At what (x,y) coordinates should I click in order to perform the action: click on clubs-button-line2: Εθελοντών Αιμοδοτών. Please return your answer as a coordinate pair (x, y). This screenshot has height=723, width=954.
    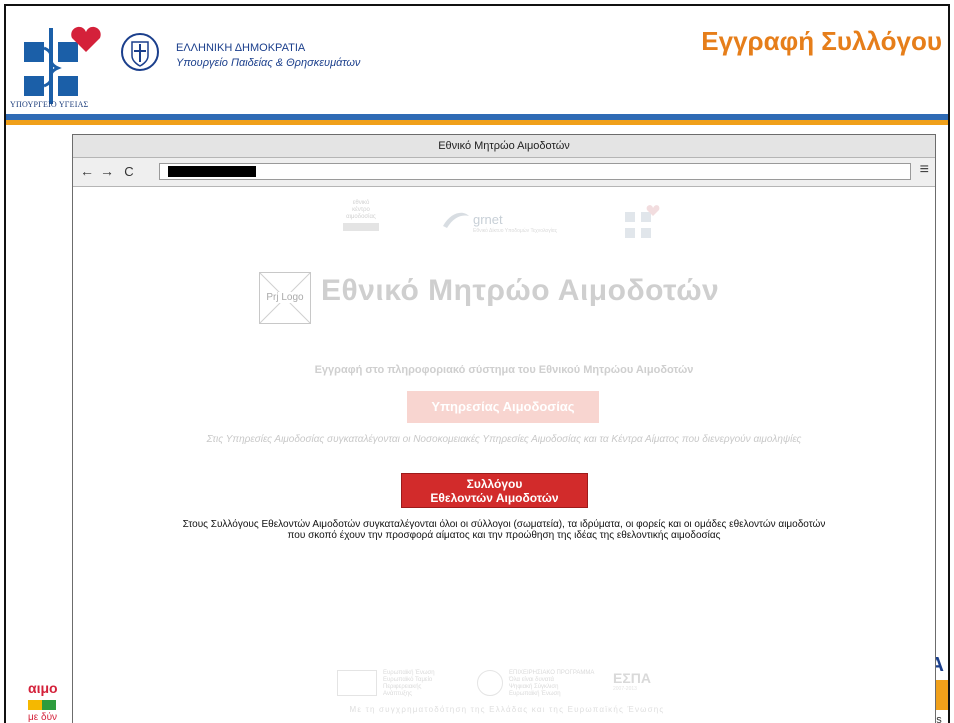
    Looking at the image, I should click on (494, 498).